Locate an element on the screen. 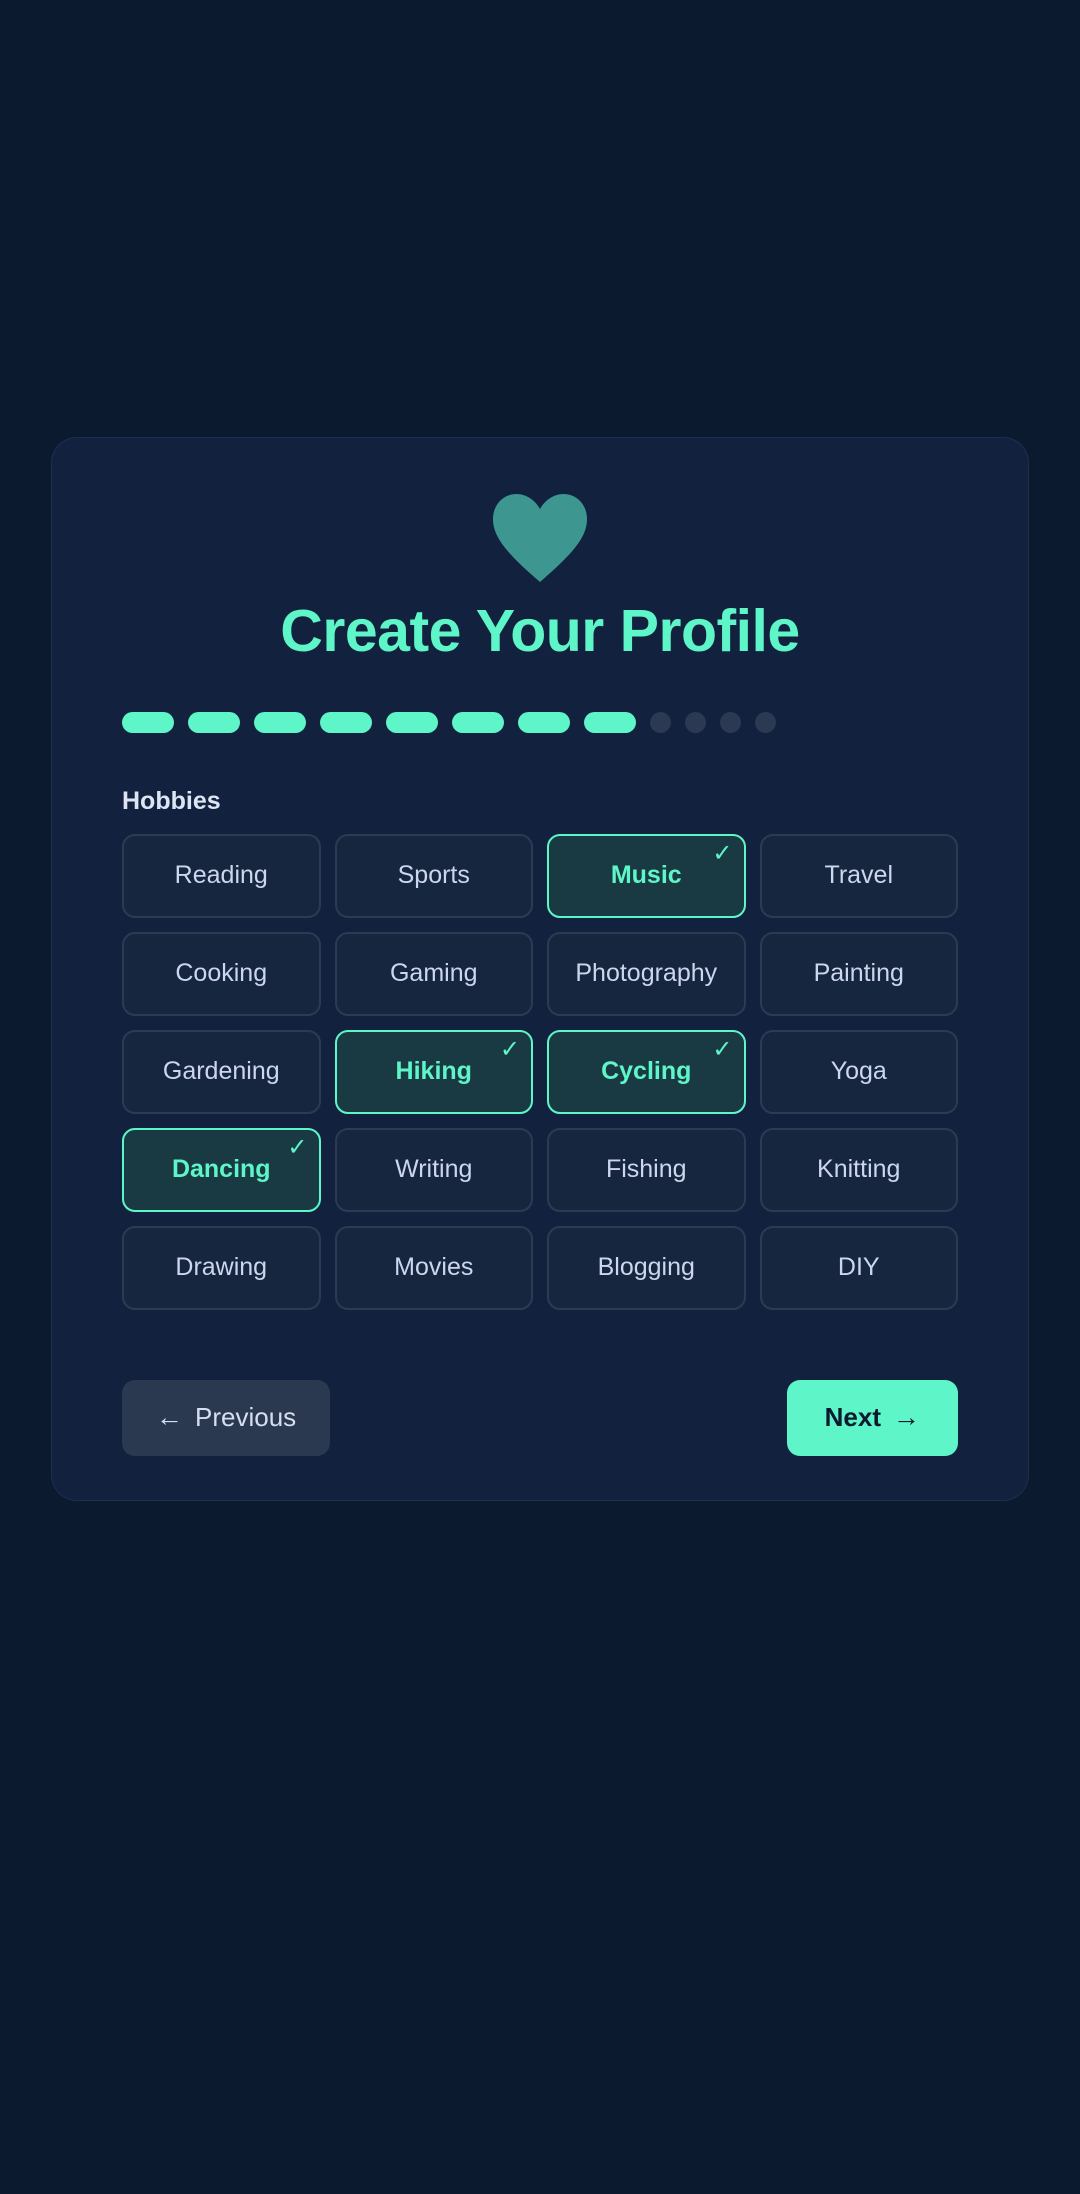 This screenshot has height=2194, width=1080. next-button: Next → is located at coordinates (872, 1417).